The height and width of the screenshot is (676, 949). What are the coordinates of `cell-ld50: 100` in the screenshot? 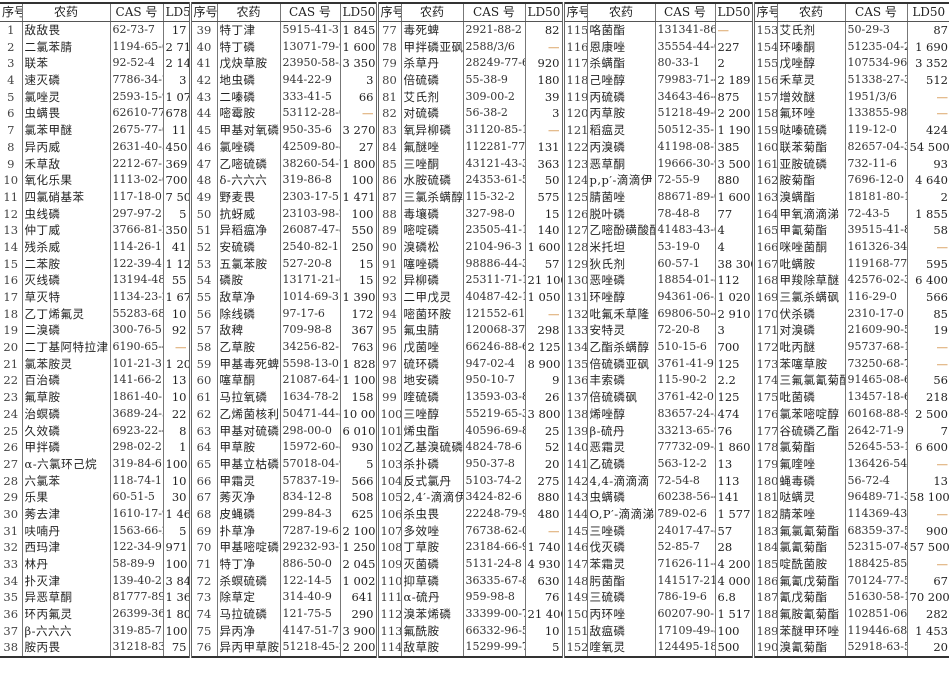 It's located at (176, 564).